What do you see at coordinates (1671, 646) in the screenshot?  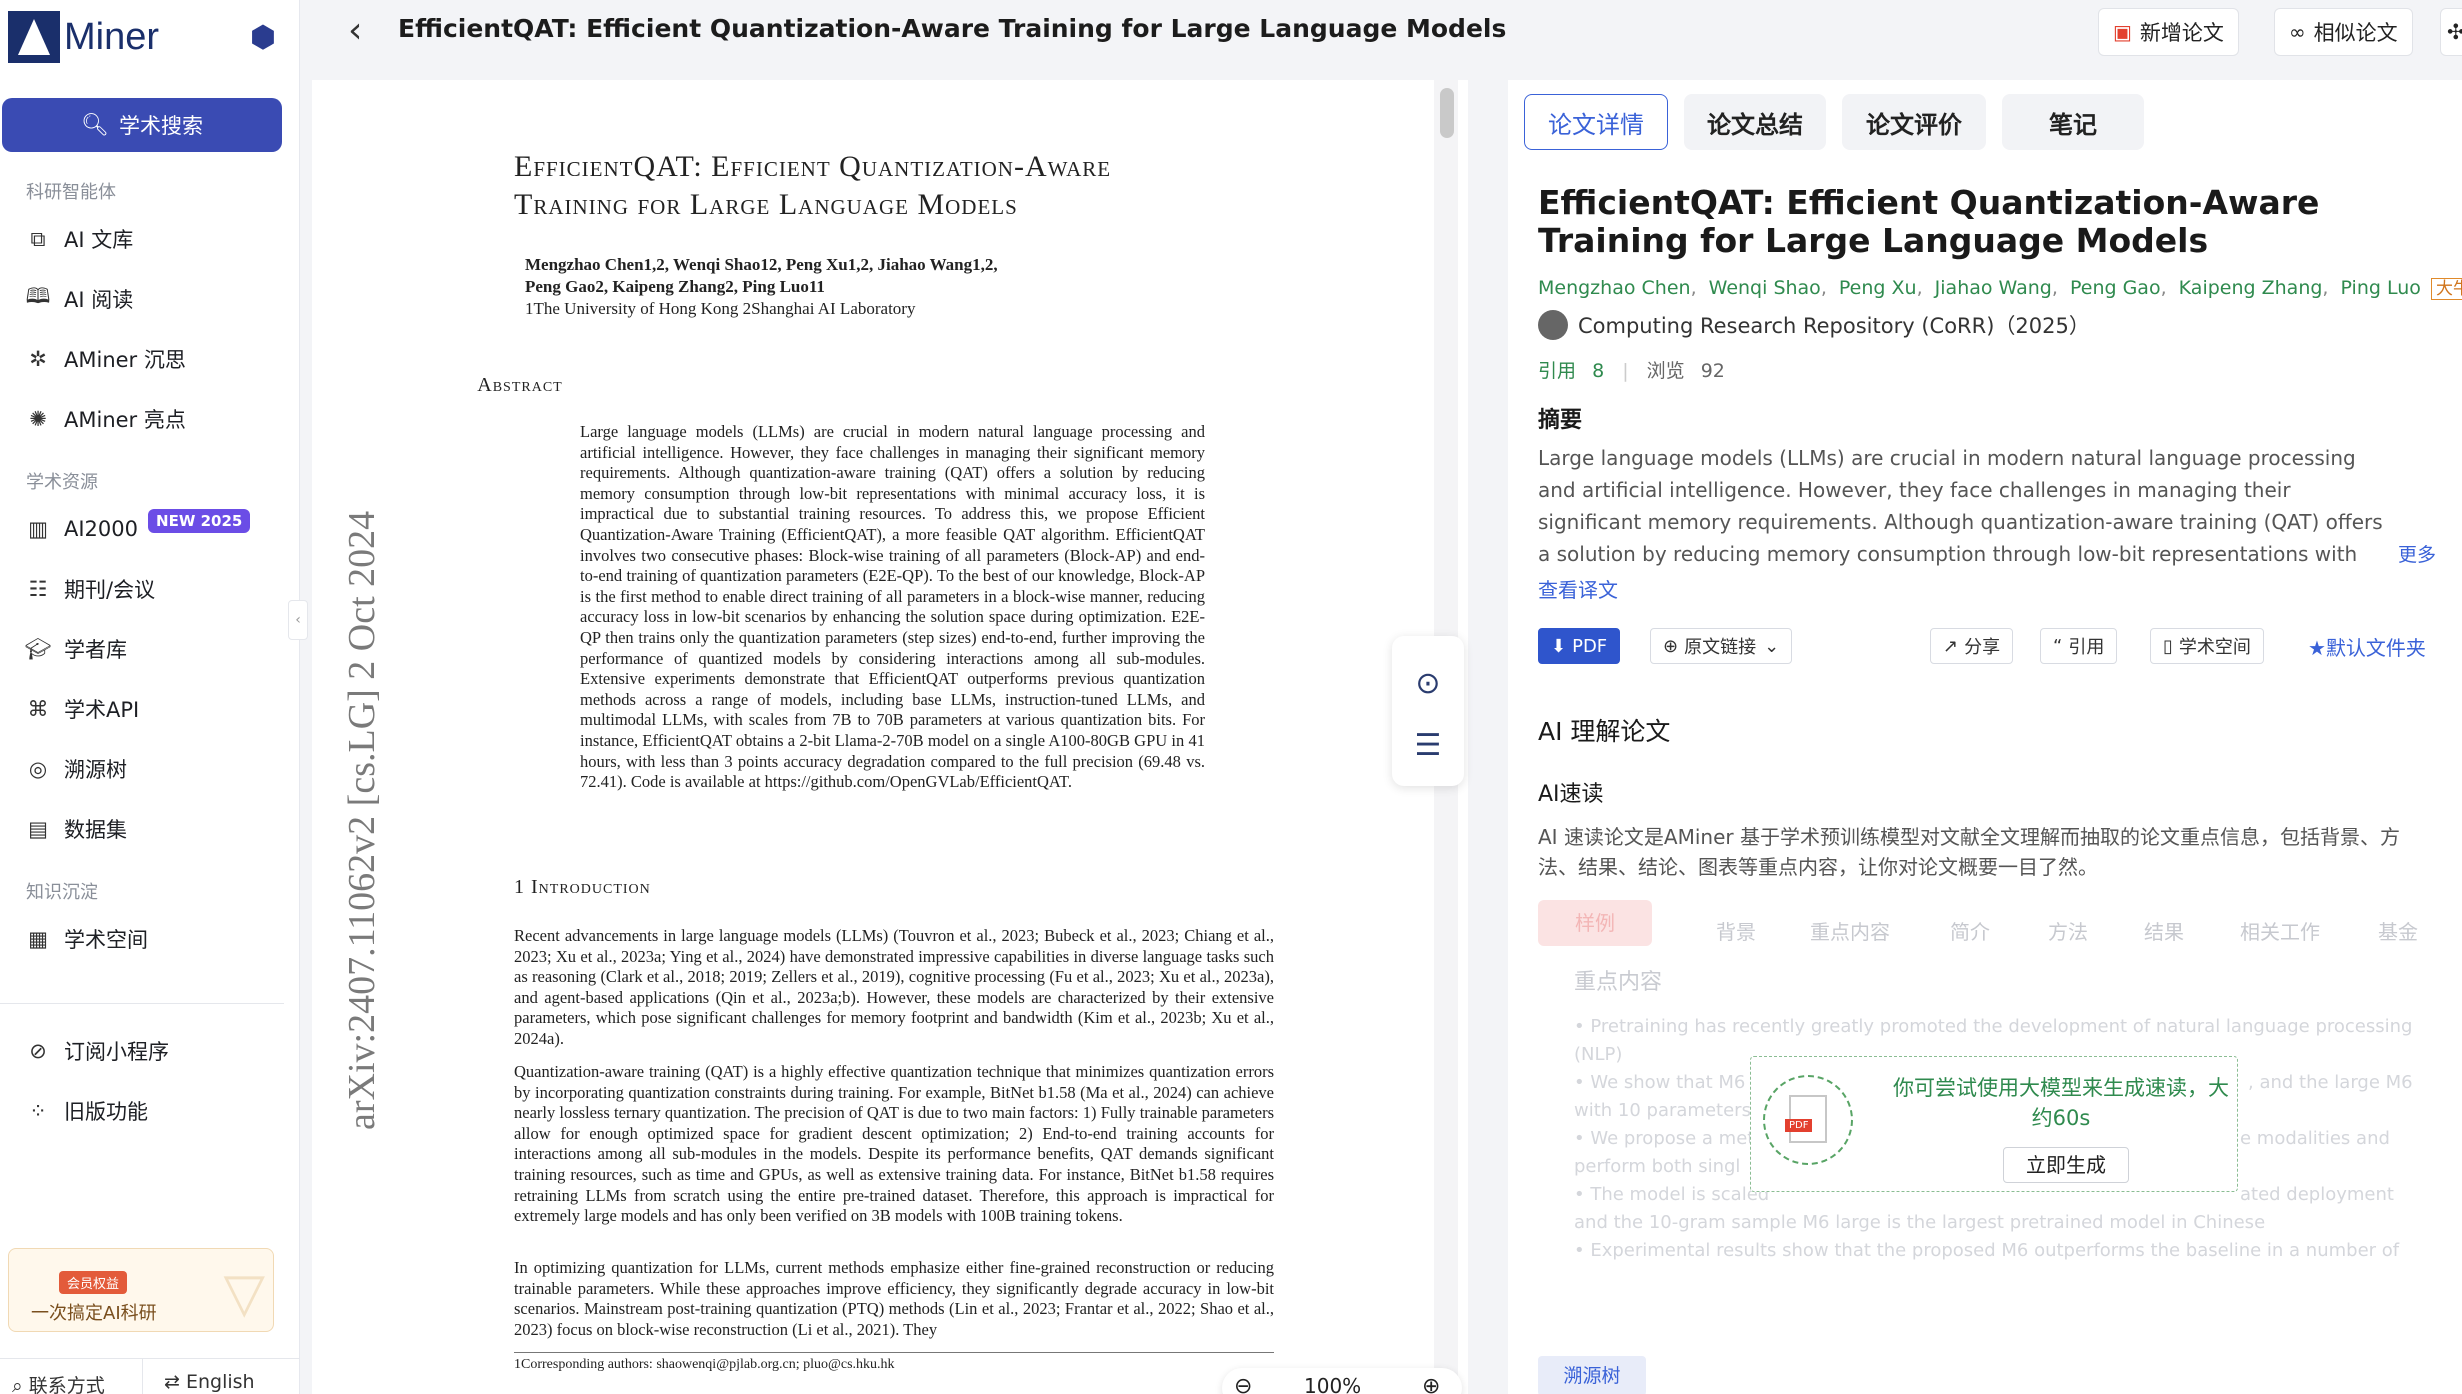 I see `globe-small-icon: ⊕` at bounding box center [1671, 646].